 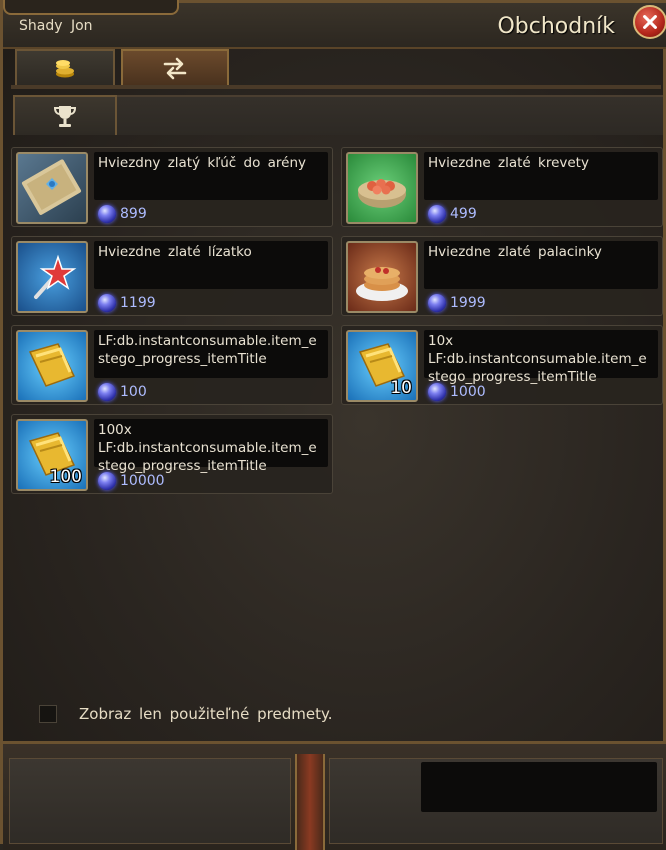 I want to click on item-title-box: Hviezdny zlatý kľúč do arény, so click(x=211, y=176).